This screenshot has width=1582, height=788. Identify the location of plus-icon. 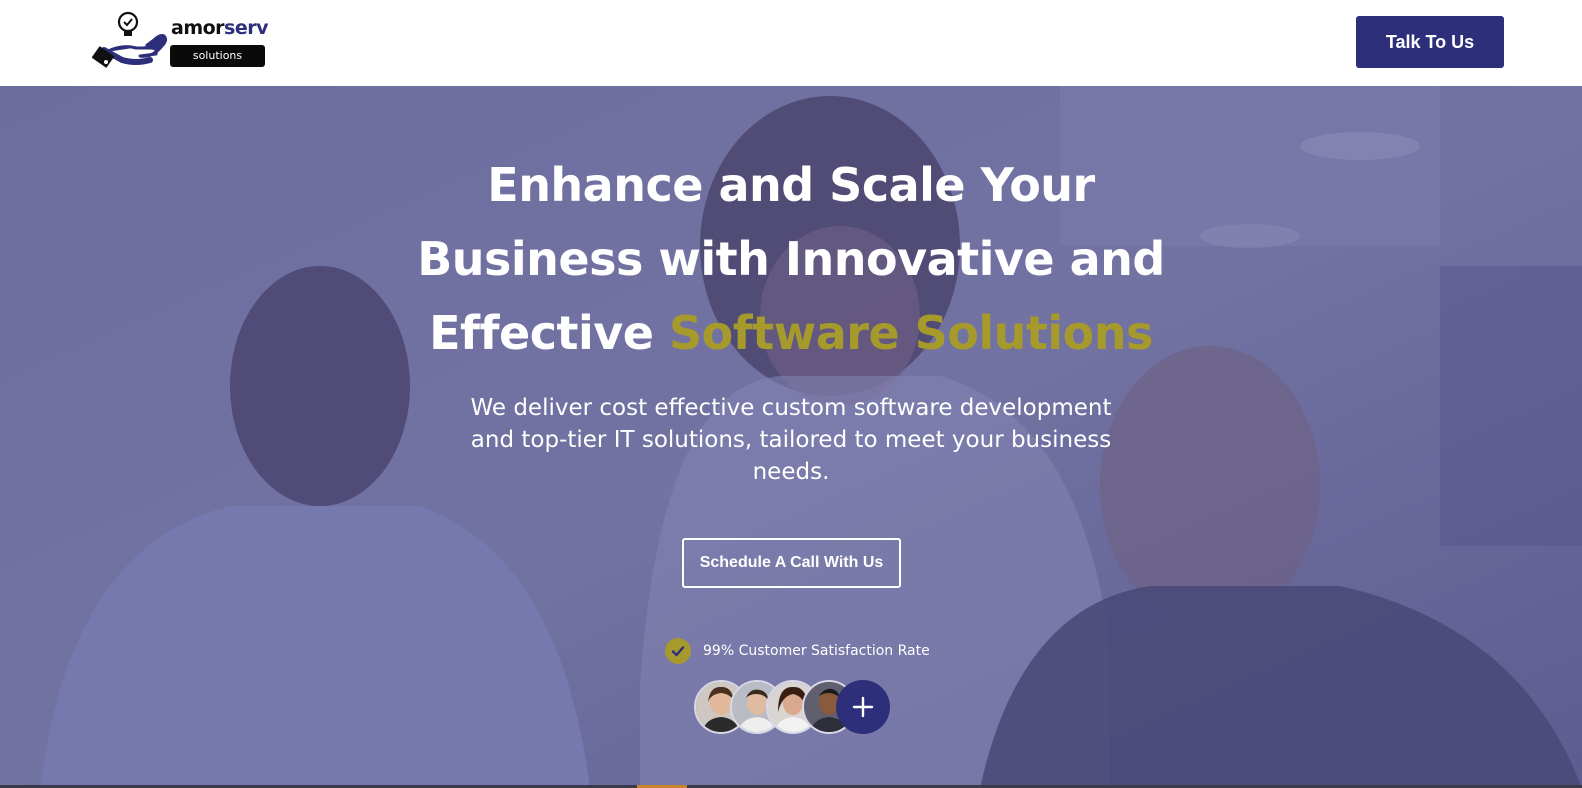
(863, 707).